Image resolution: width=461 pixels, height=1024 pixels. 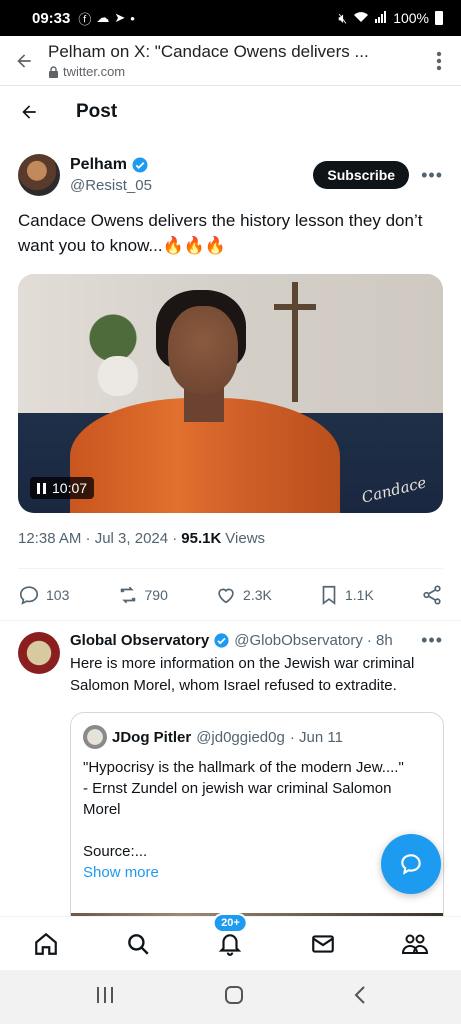 What do you see at coordinates (230, 112) in the screenshot?
I see `post-header: Post` at bounding box center [230, 112].